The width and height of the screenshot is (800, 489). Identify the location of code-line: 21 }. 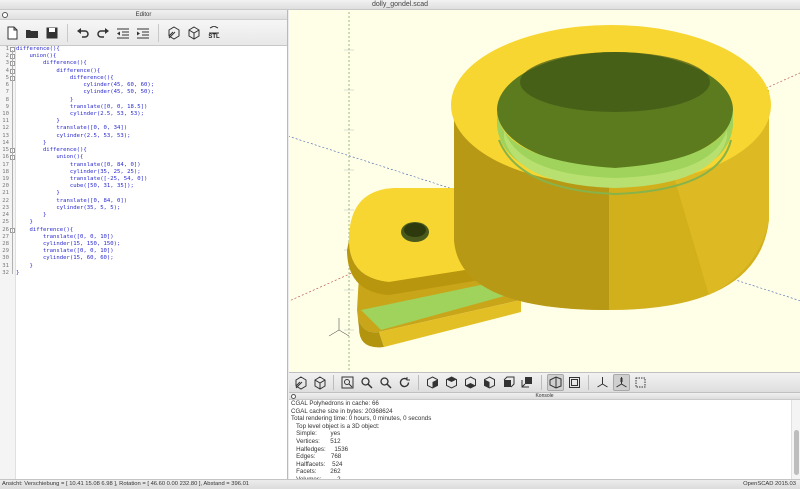
(143, 193).